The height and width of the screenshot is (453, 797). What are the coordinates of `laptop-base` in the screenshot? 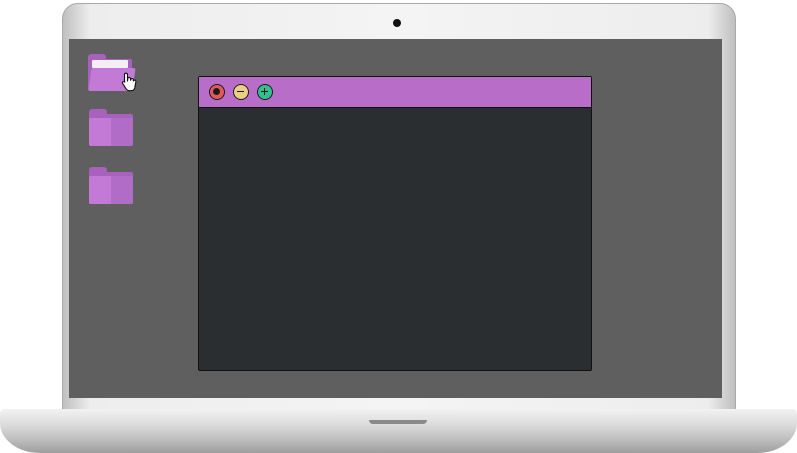 It's located at (398, 431).